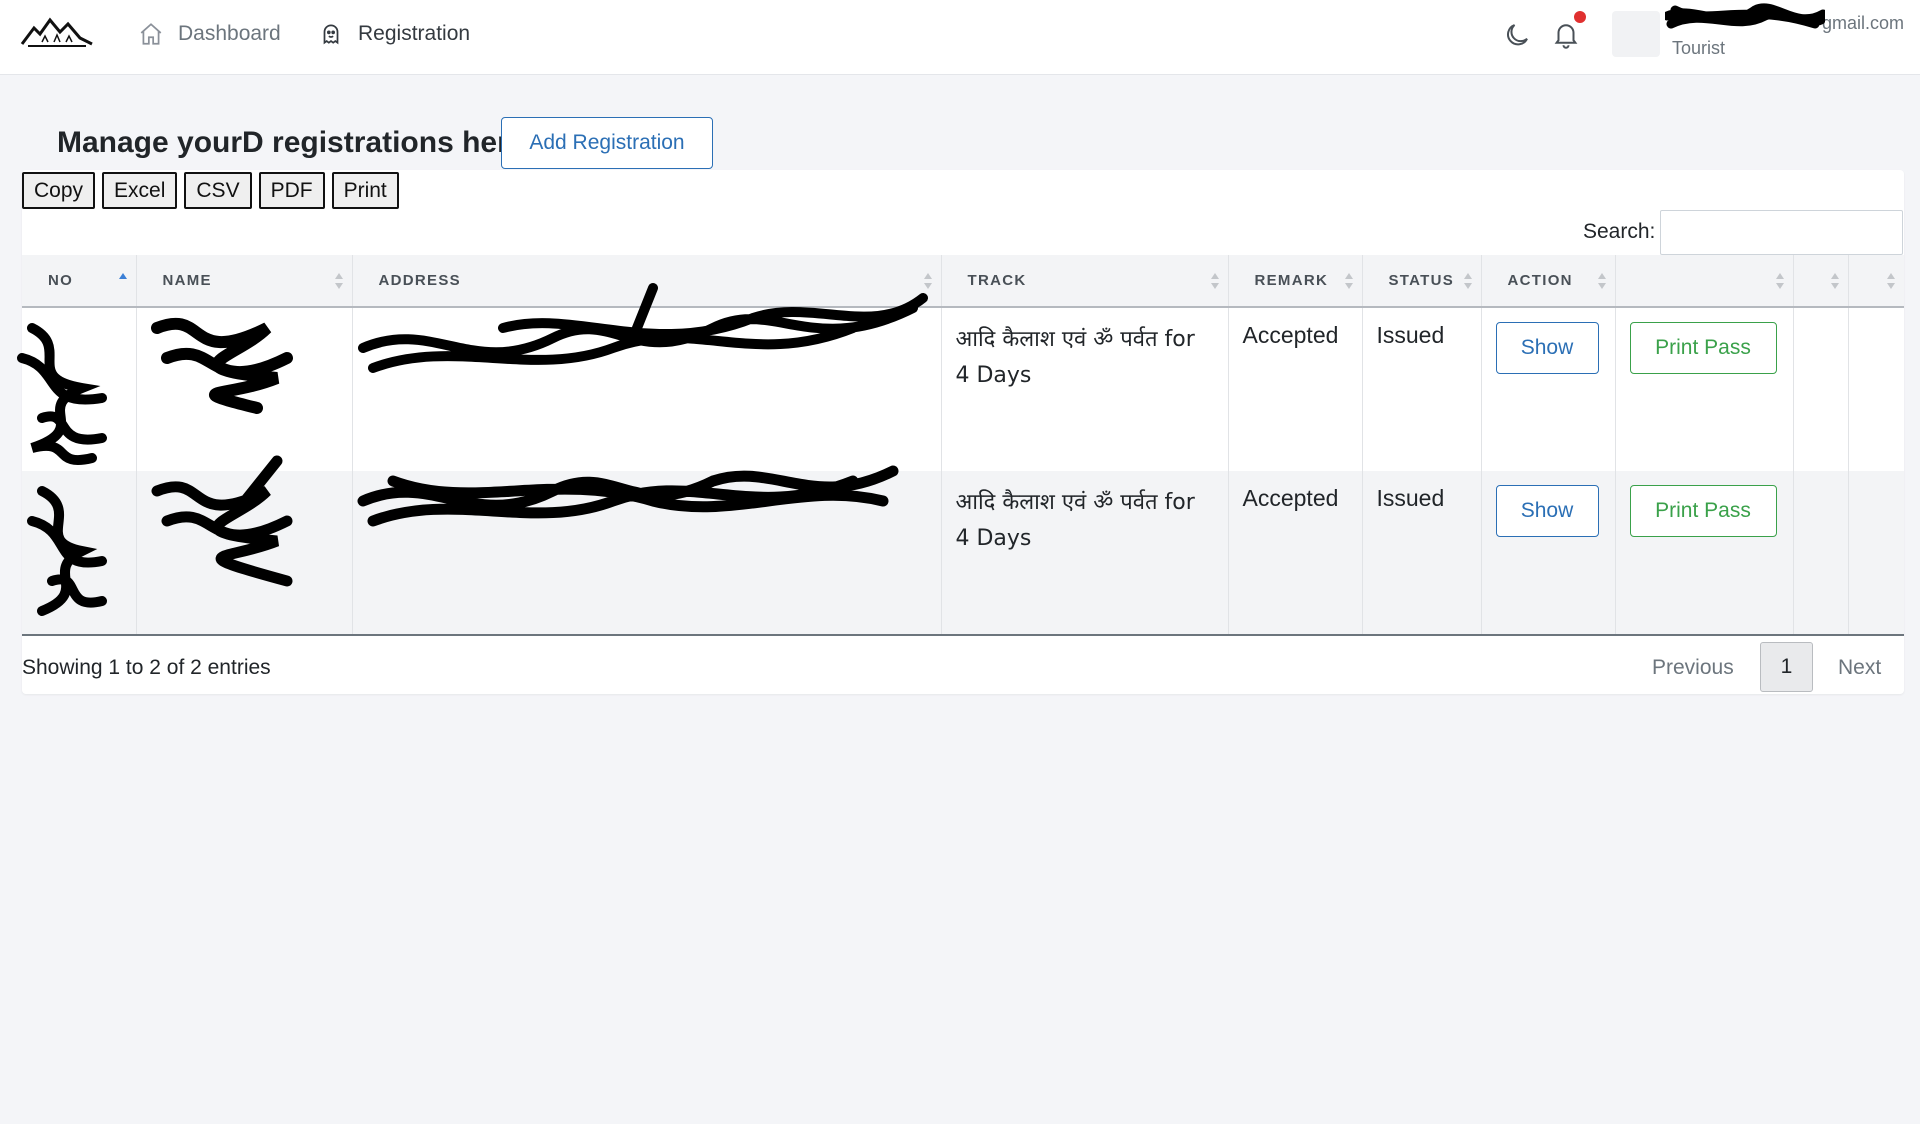 This screenshot has height=1124, width=1920. What do you see at coordinates (140, 190) in the screenshot?
I see `excel-button: Excel` at bounding box center [140, 190].